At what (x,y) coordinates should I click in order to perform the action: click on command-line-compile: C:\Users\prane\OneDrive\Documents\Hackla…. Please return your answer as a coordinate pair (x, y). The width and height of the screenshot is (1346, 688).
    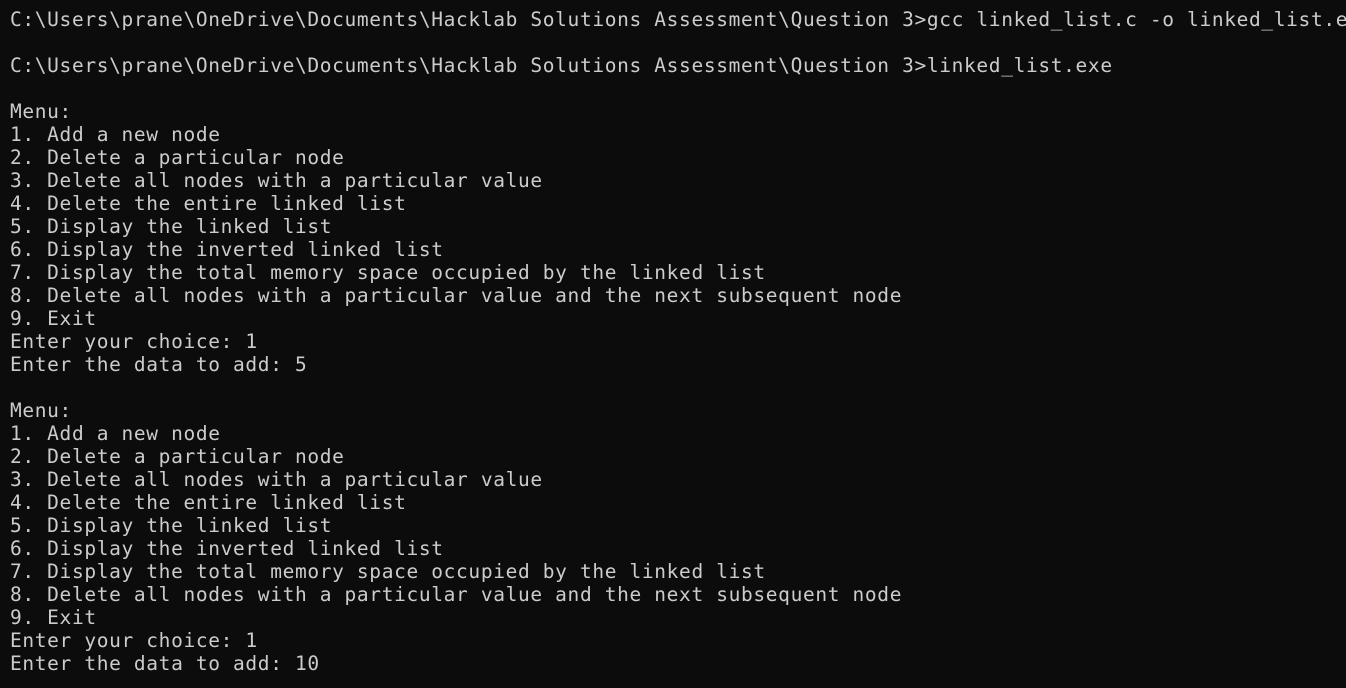
    Looking at the image, I should click on (678, 19).